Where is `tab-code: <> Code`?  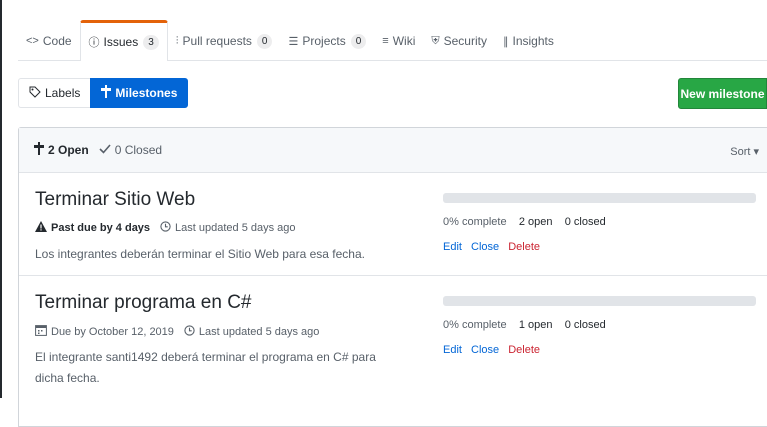
tab-code: <> Code is located at coordinates (49, 41).